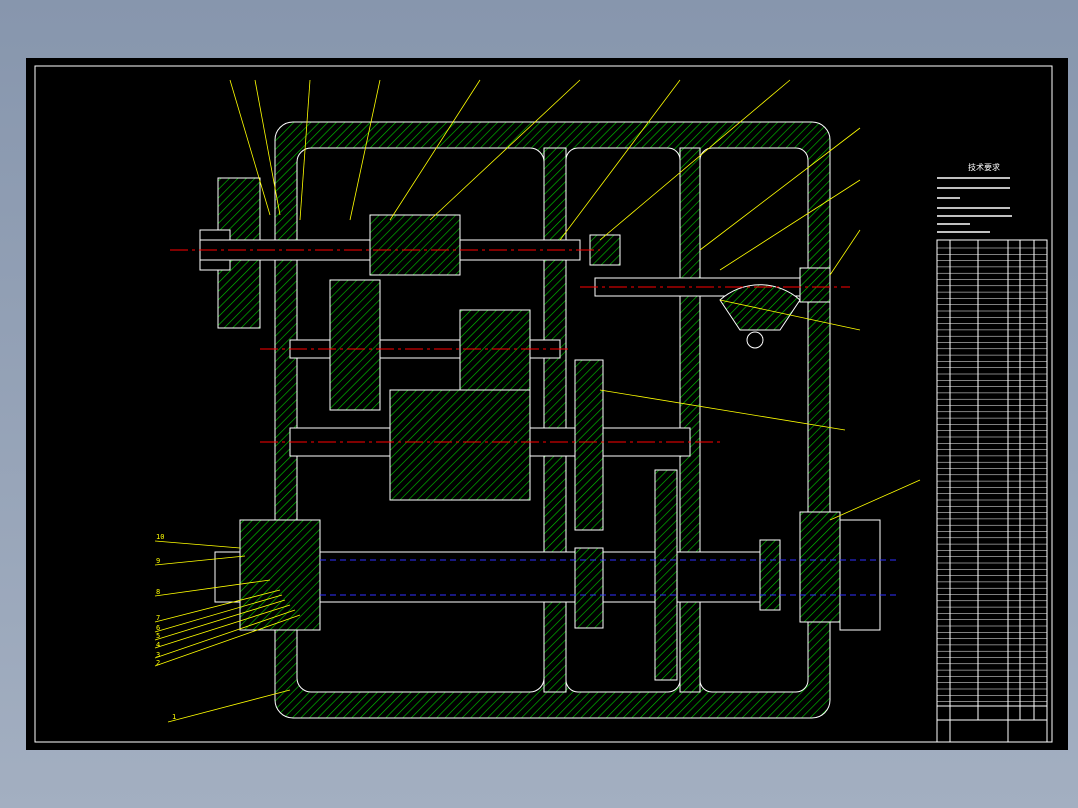 Image resolution: width=1078 pixels, height=808 pixels. What do you see at coordinates (158, 561) in the screenshot?
I see `balloon-9: 9` at bounding box center [158, 561].